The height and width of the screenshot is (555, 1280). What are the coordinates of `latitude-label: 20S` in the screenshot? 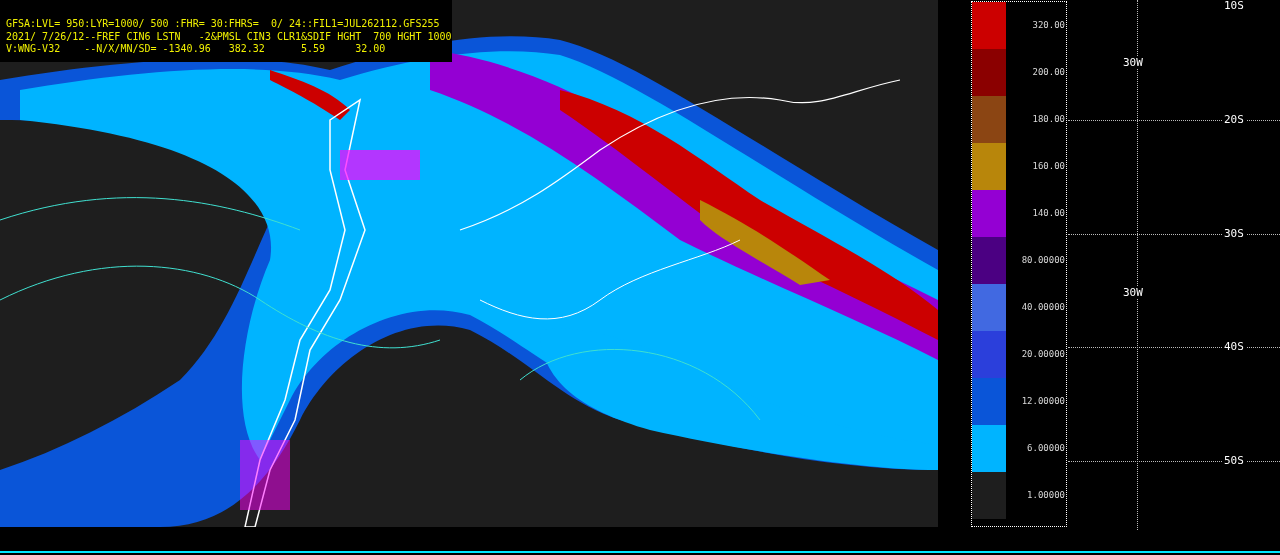 It's located at (1234, 120).